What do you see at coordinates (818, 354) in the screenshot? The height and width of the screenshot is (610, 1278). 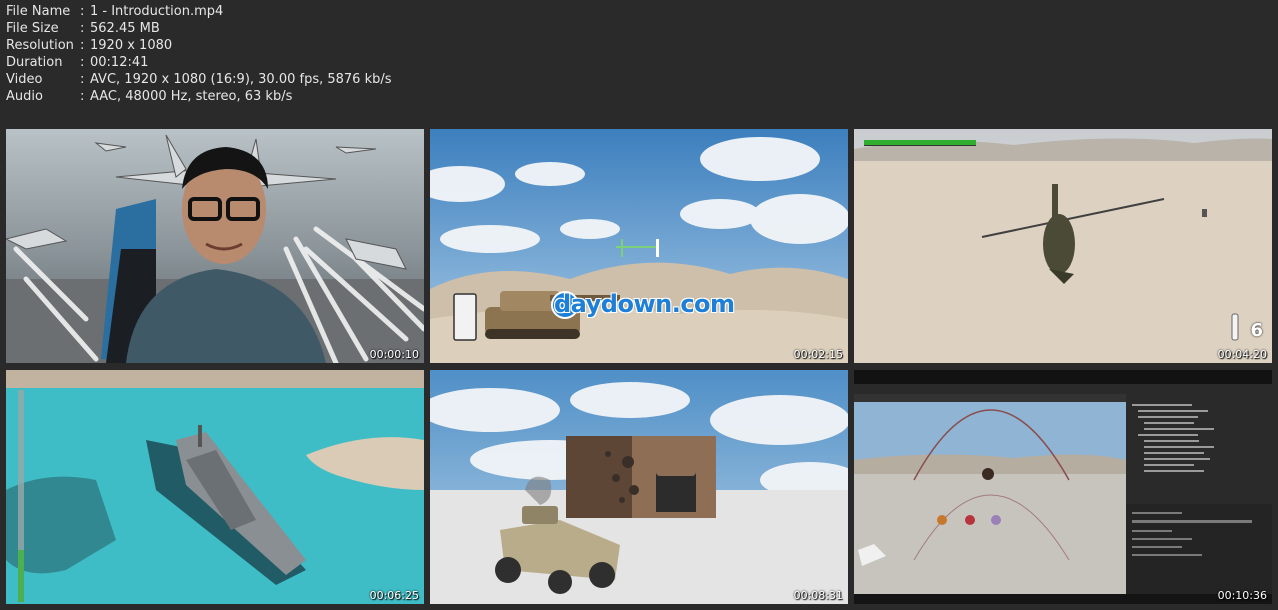 I see `timestamp-label: 00:02:15` at bounding box center [818, 354].